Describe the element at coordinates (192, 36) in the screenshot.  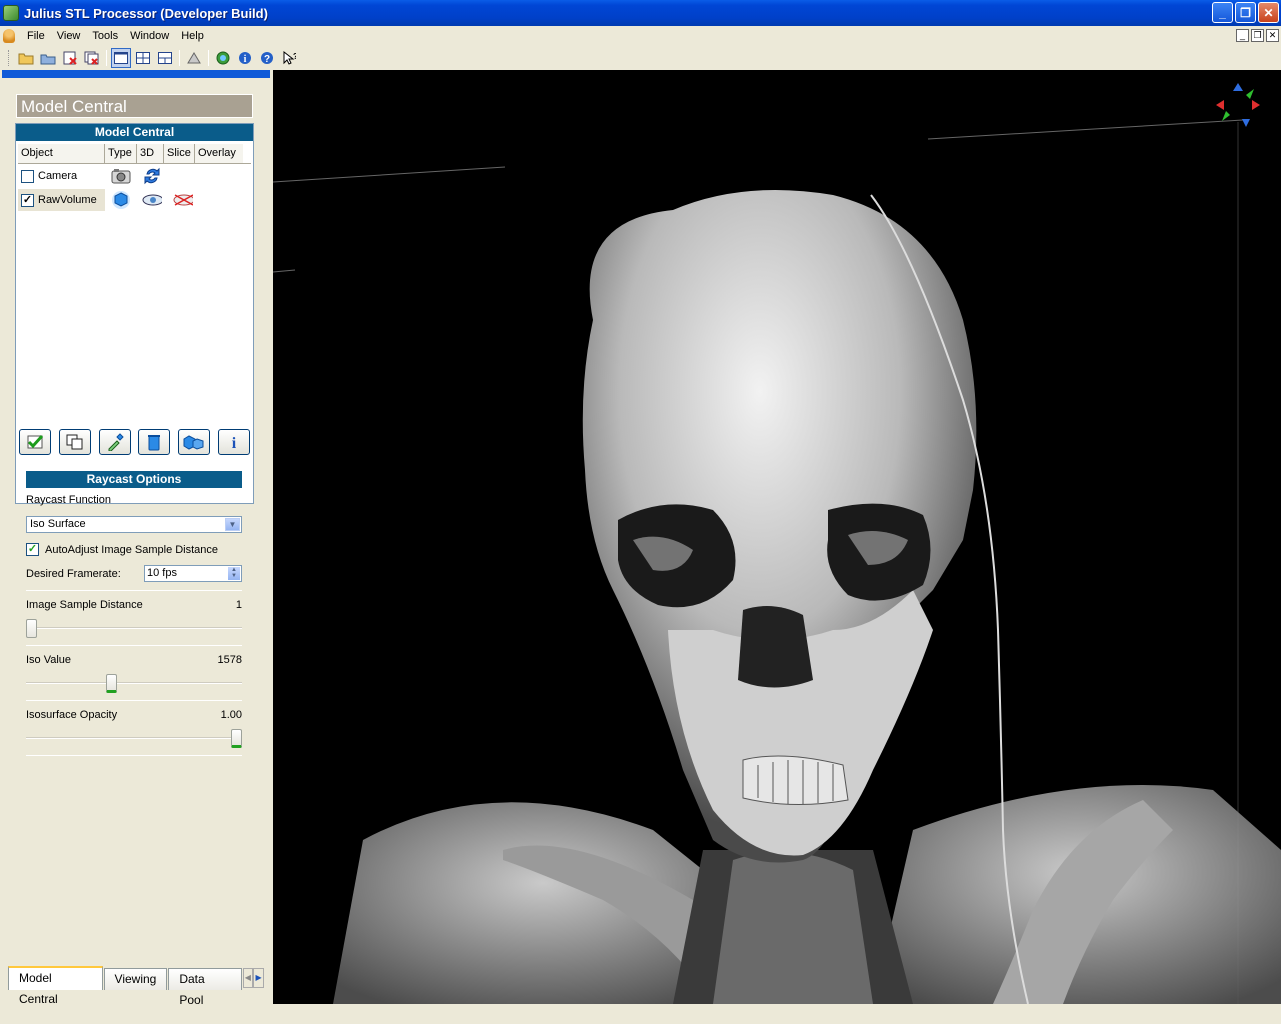
I see `menu-help: Help` at that location.